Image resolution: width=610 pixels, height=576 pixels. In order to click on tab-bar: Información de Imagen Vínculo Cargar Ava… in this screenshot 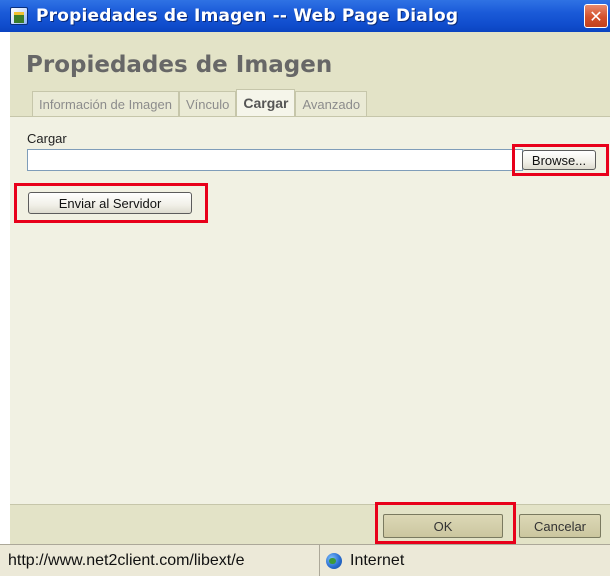, I will do `click(200, 102)`.